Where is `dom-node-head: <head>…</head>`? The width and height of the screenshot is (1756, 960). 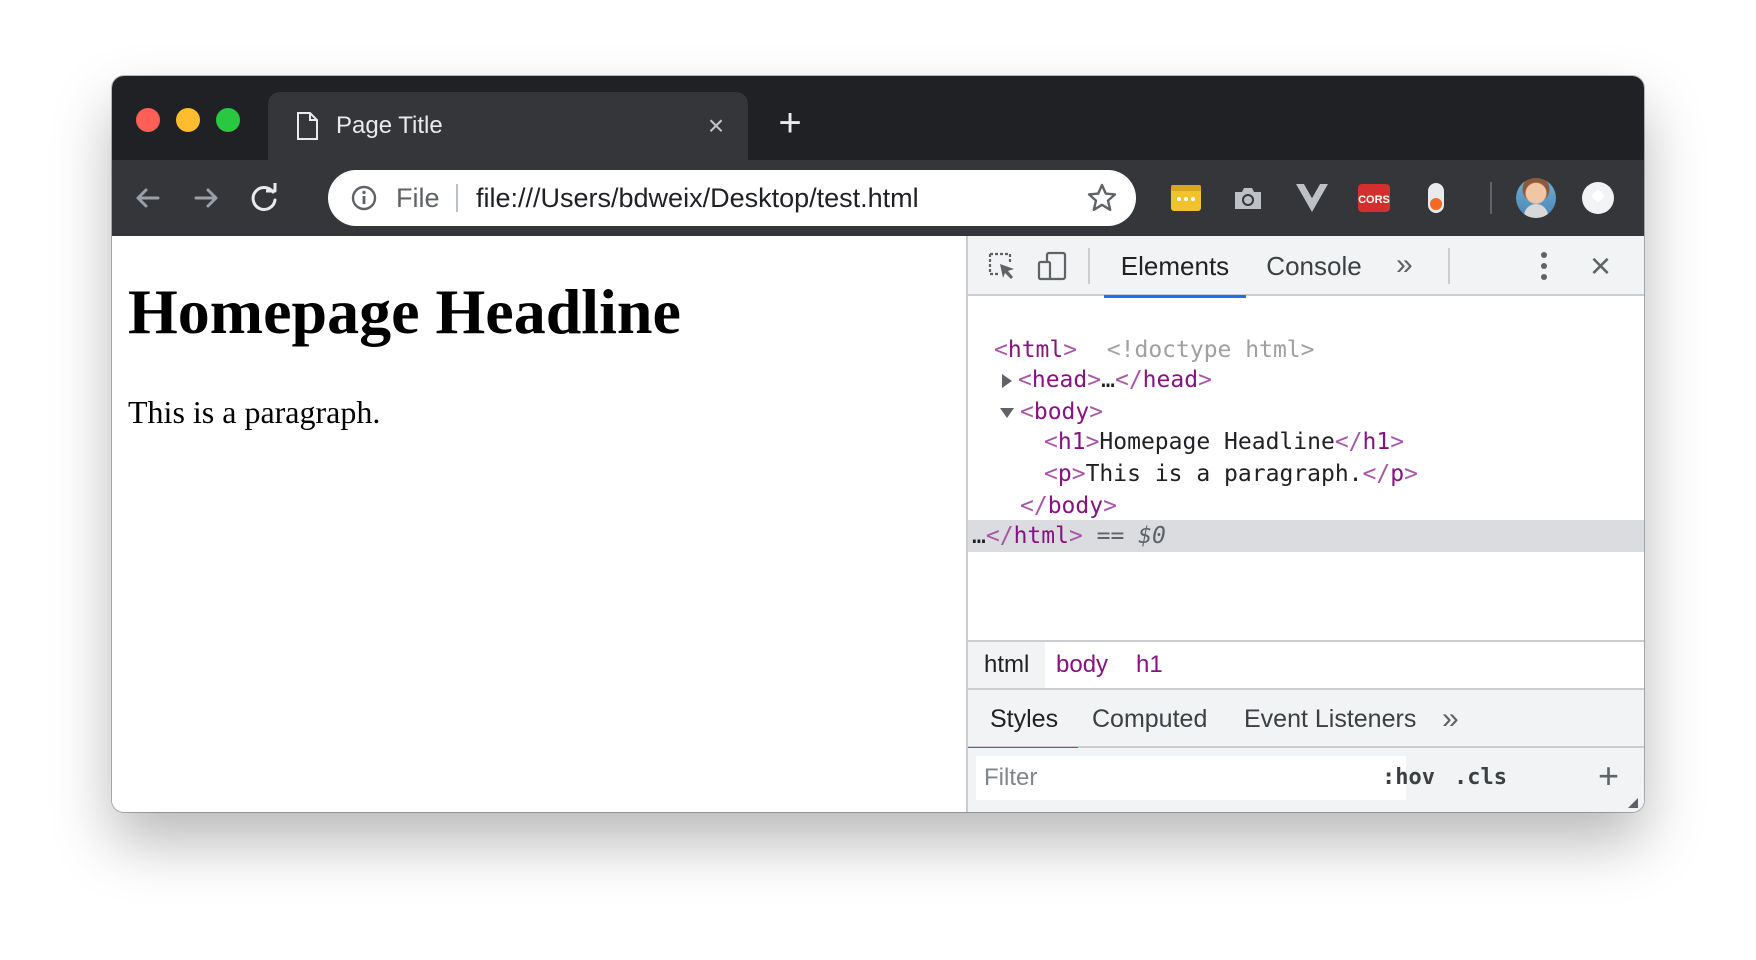
dom-node-head: <head>…</head> is located at coordinates (1306, 380).